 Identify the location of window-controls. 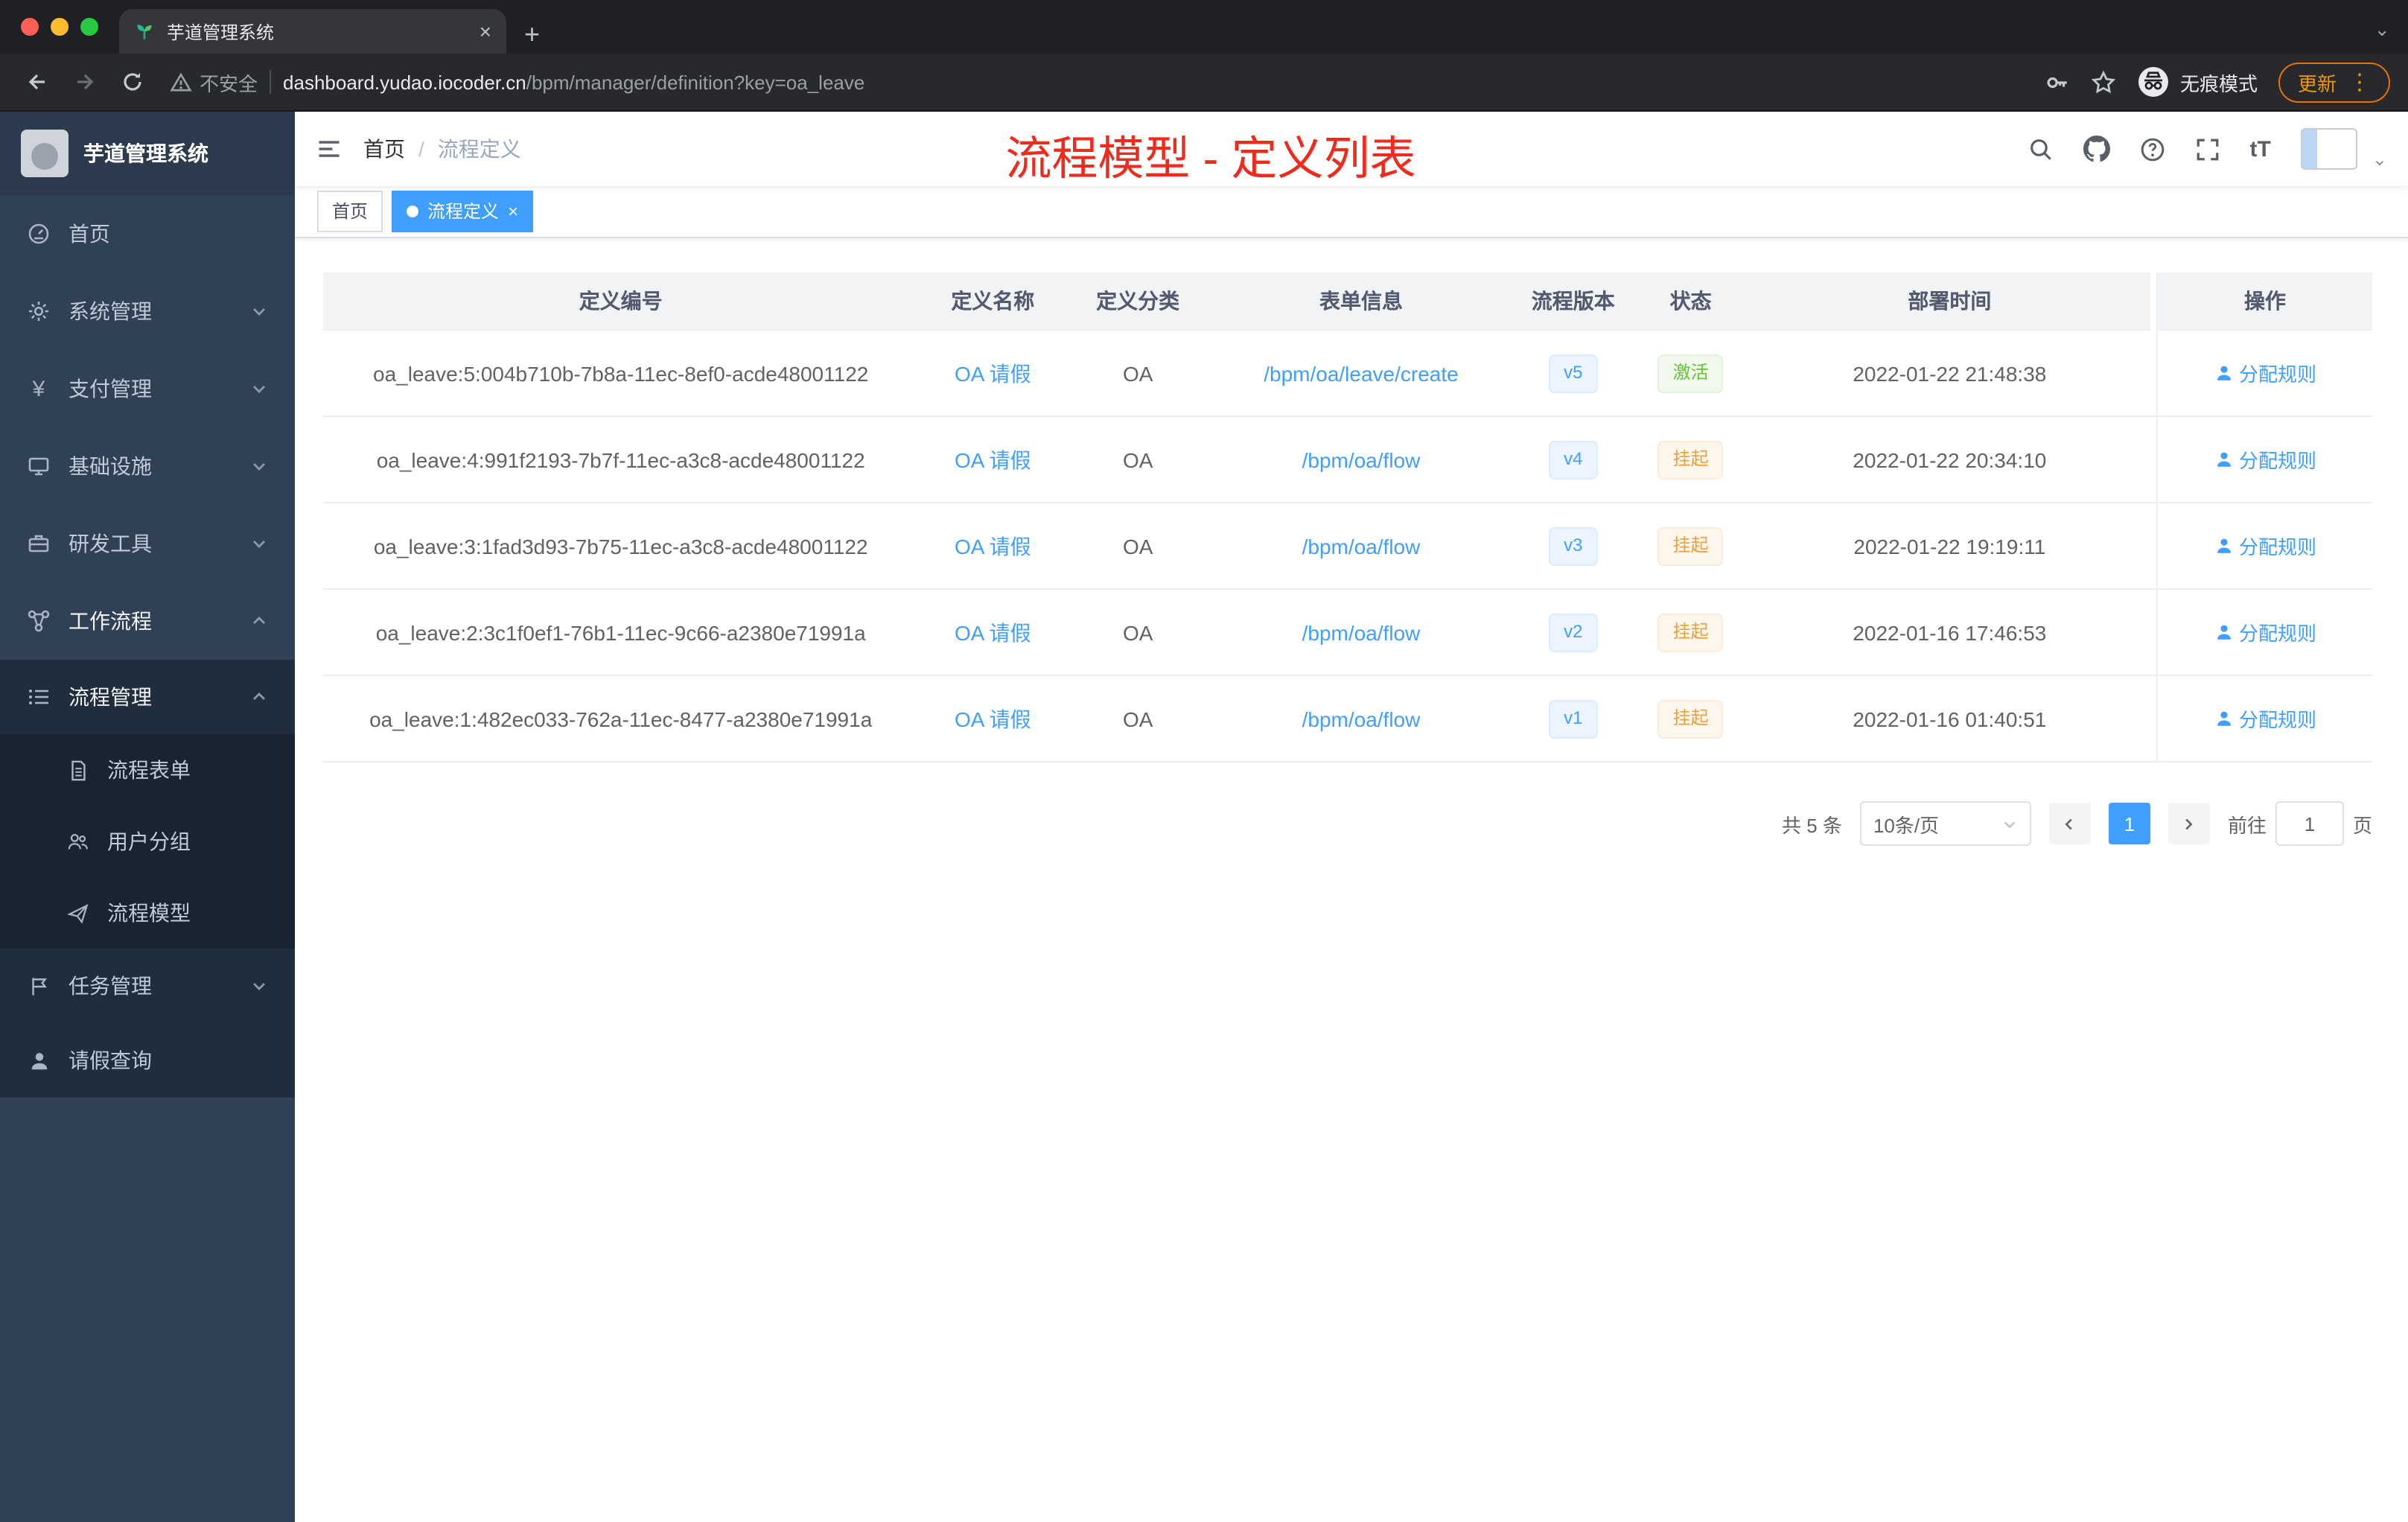
(59, 27).